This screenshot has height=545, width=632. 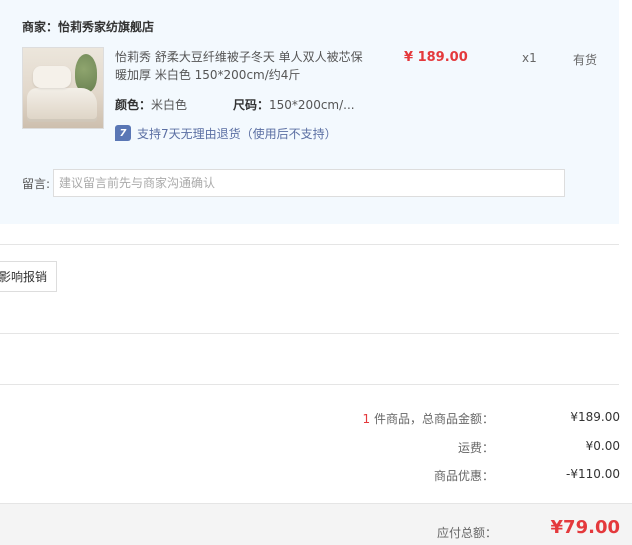 I want to click on summary-discount-row: 商品优惠： -¥110.00, so click(x=440, y=475).